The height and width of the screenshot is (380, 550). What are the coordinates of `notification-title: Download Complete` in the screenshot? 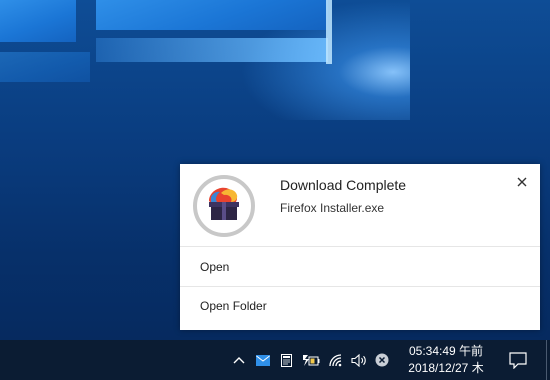 It's located at (343, 185).